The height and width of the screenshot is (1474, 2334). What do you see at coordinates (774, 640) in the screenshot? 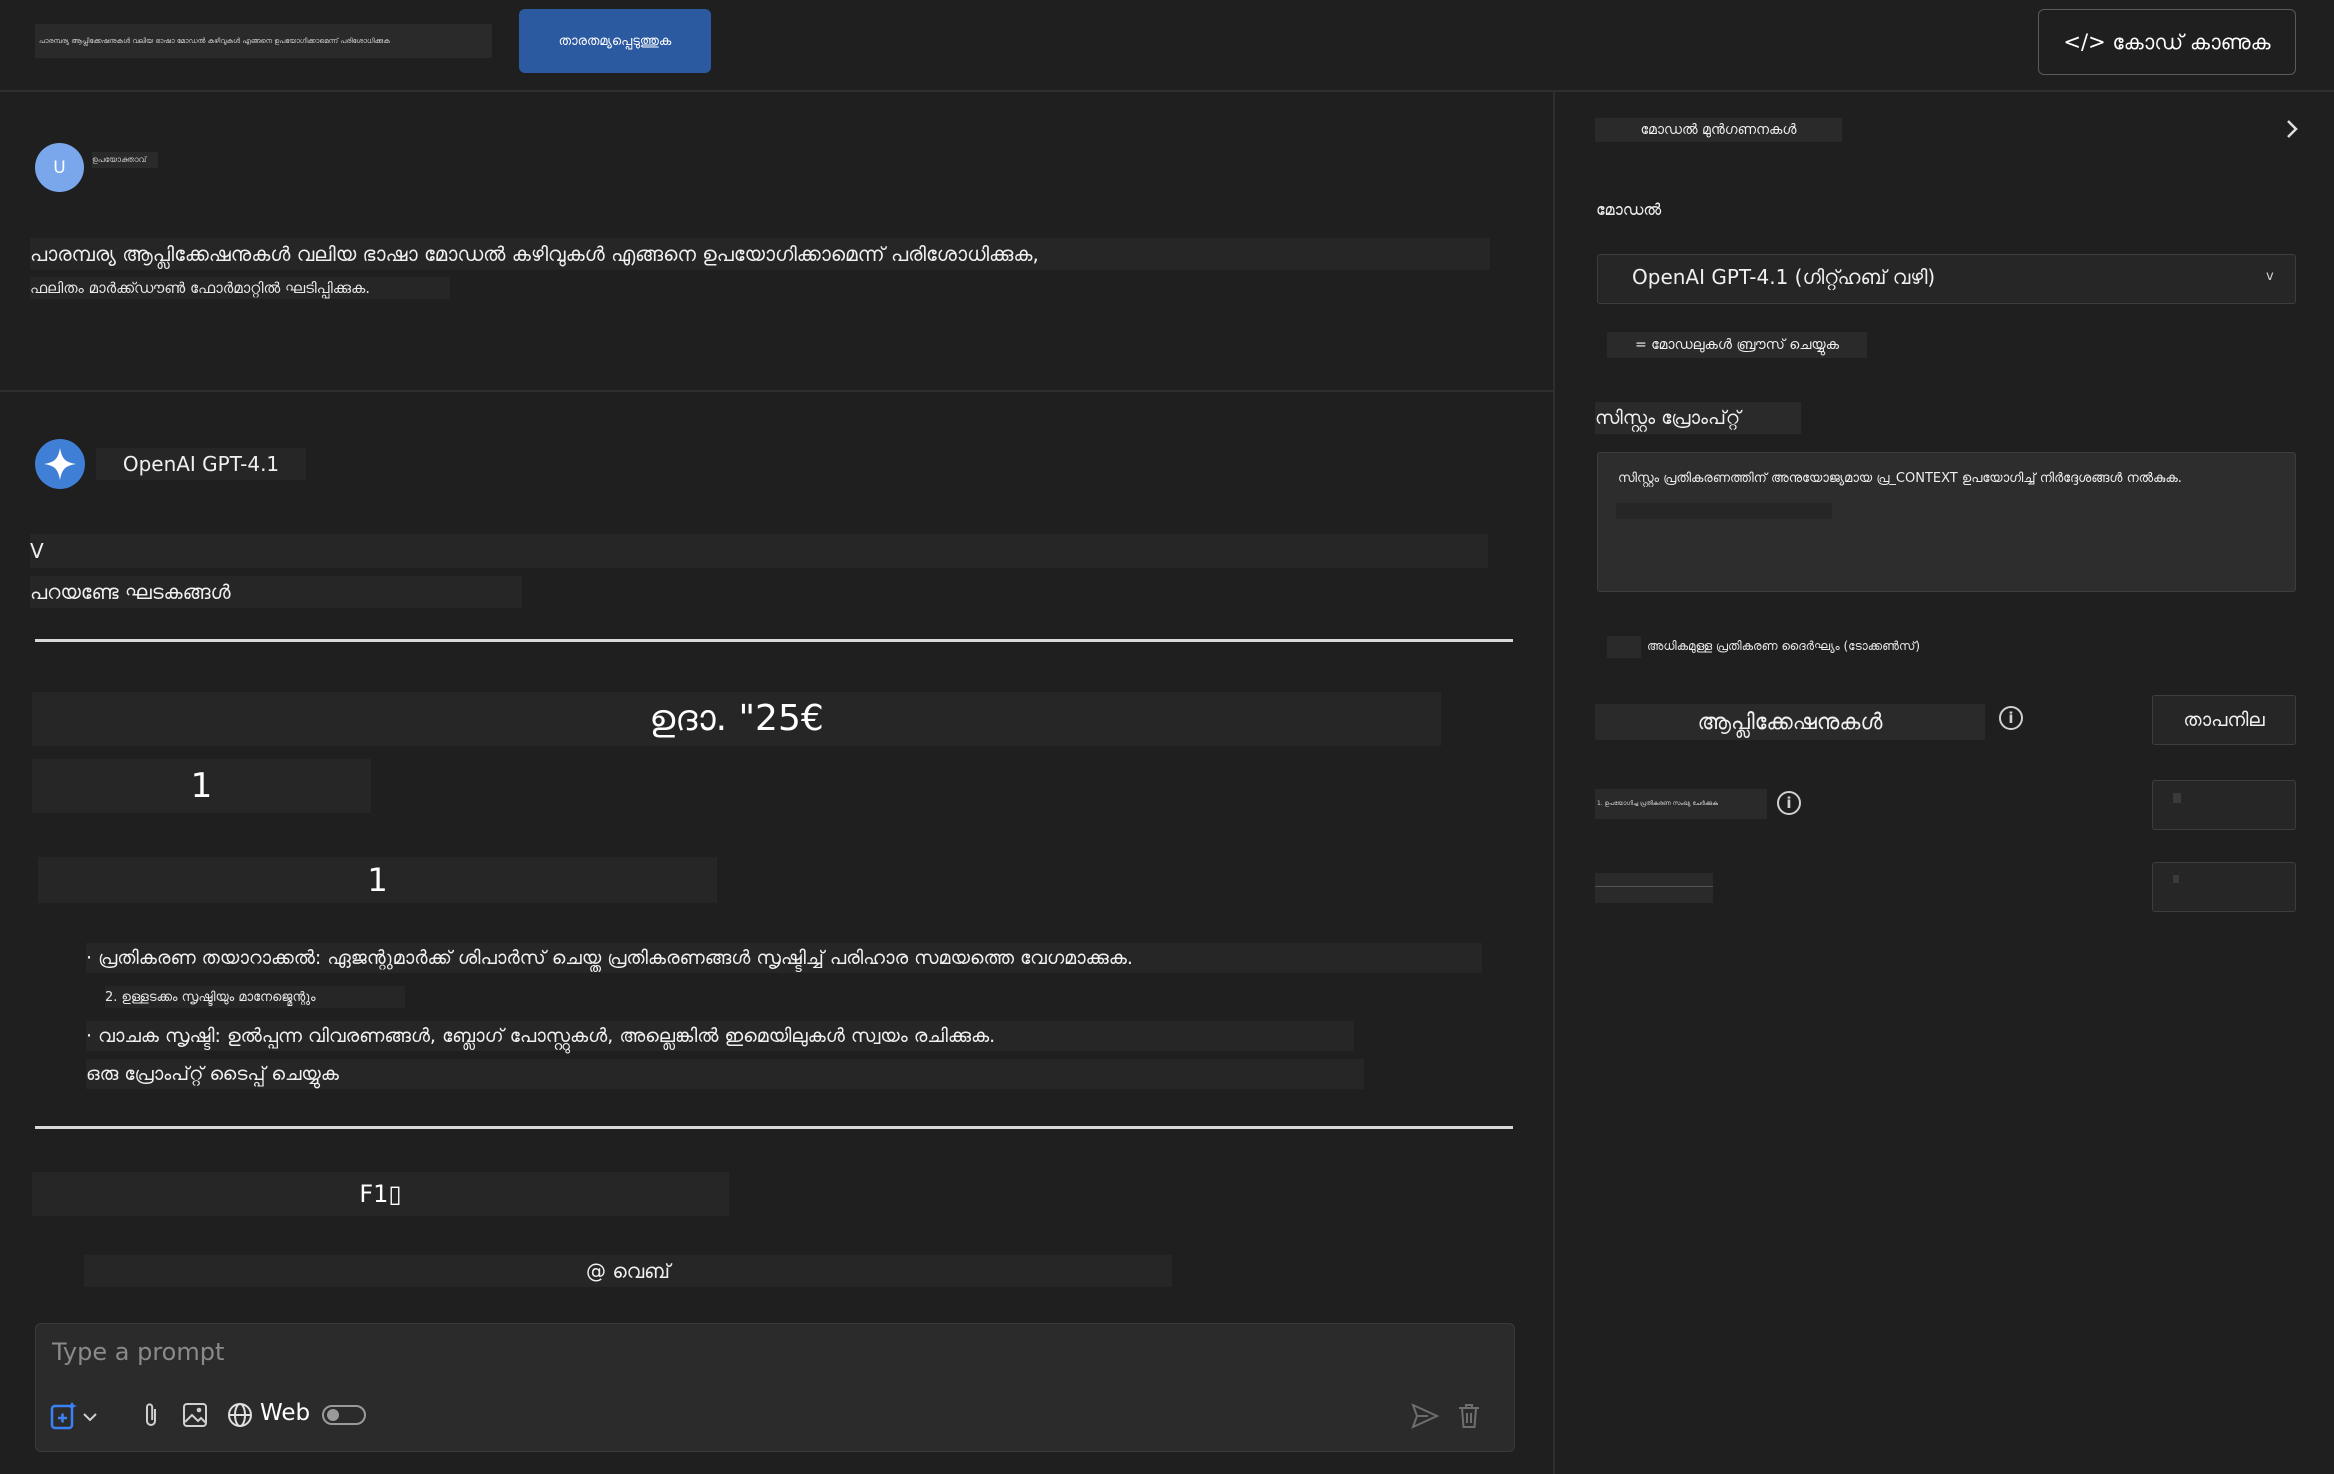
I see `horizontal-rule-top` at bounding box center [774, 640].